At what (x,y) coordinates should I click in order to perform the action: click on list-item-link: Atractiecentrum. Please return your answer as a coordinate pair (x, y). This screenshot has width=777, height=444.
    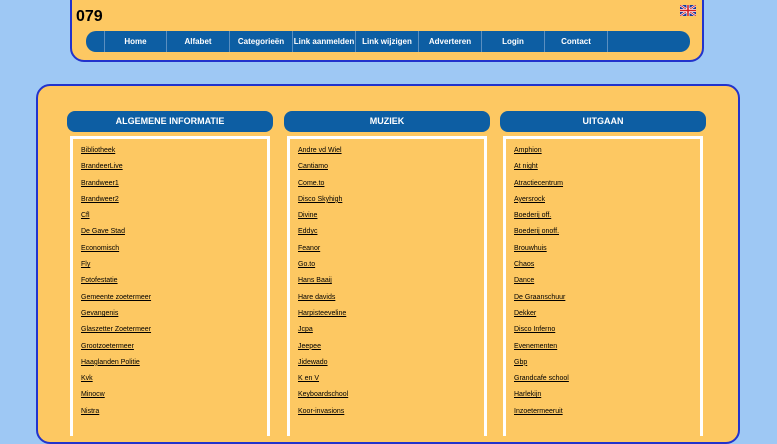
    Looking at the image, I should click on (607, 187).